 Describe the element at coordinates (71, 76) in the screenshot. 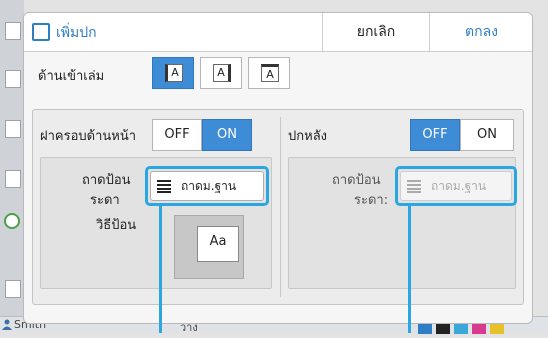

I see `binding-side-label: ด้านเข้าเล่ม` at that location.